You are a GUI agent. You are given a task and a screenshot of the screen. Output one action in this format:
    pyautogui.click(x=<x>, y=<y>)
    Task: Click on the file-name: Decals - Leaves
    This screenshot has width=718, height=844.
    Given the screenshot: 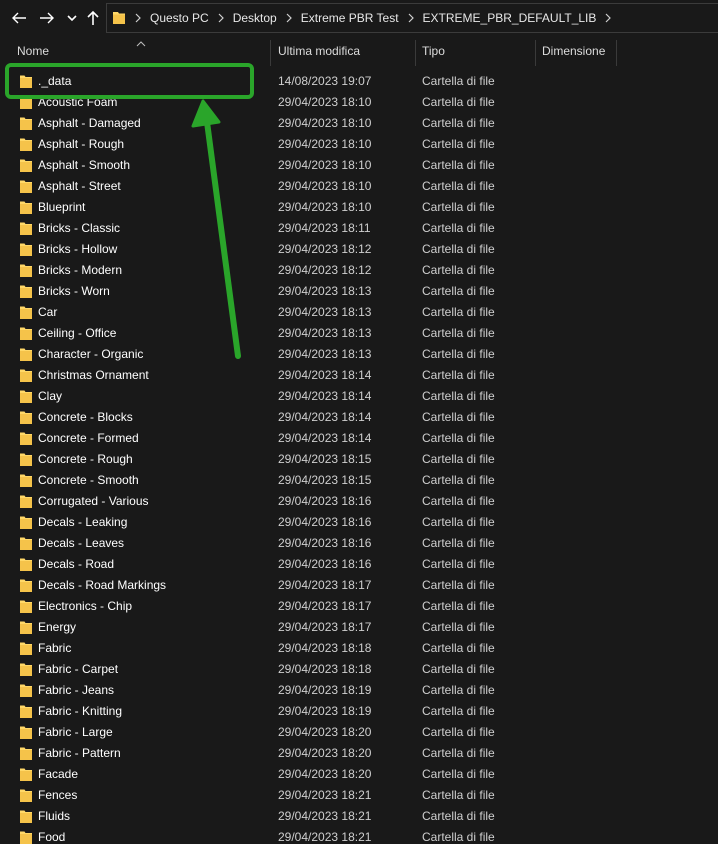 What is the action you would take?
    pyautogui.click(x=81, y=543)
    